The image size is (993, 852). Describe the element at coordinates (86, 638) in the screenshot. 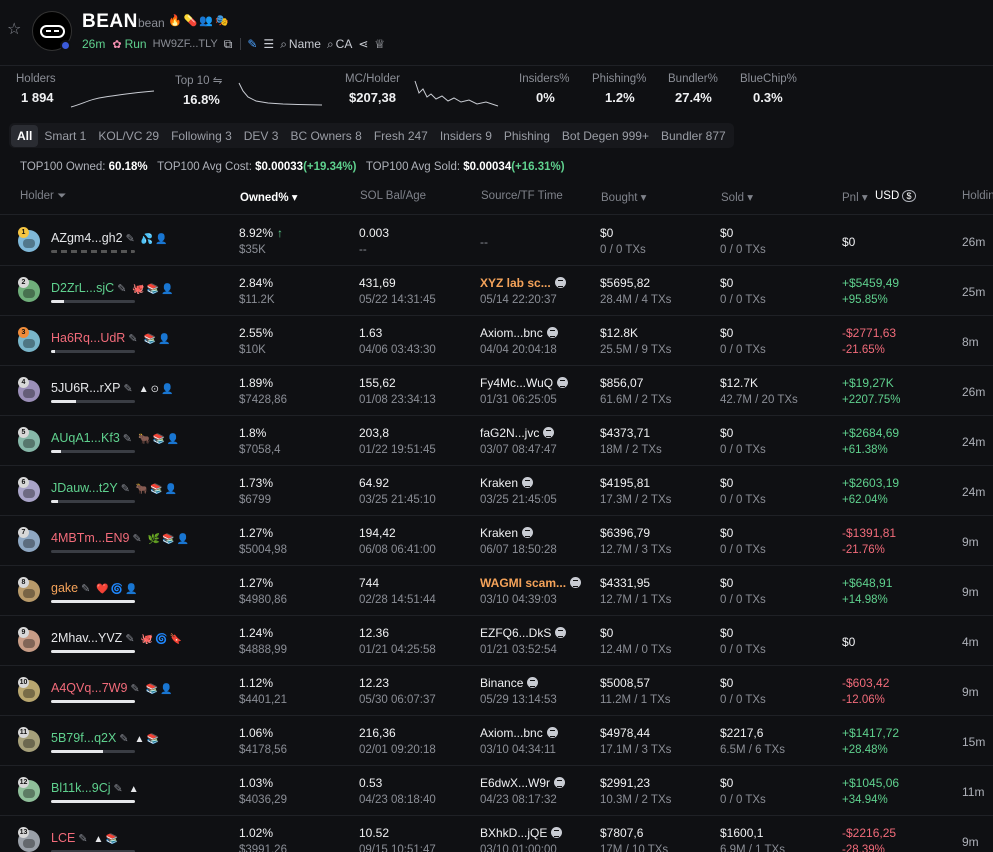

I see `holder-name: 2Mhav...YVZ` at that location.